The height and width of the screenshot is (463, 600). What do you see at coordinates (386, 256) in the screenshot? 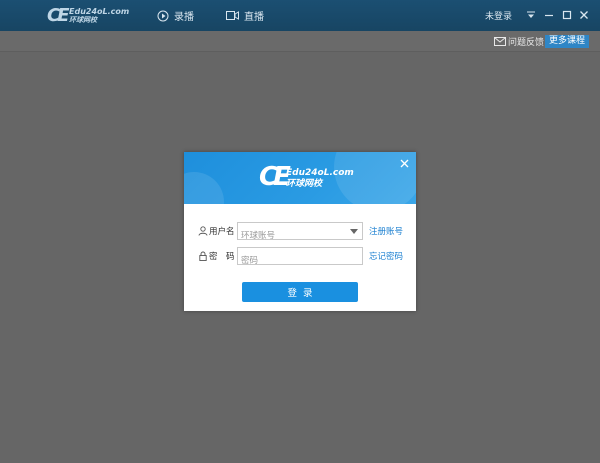
I see `forgot-password-link: 忘记密码` at bounding box center [386, 256].